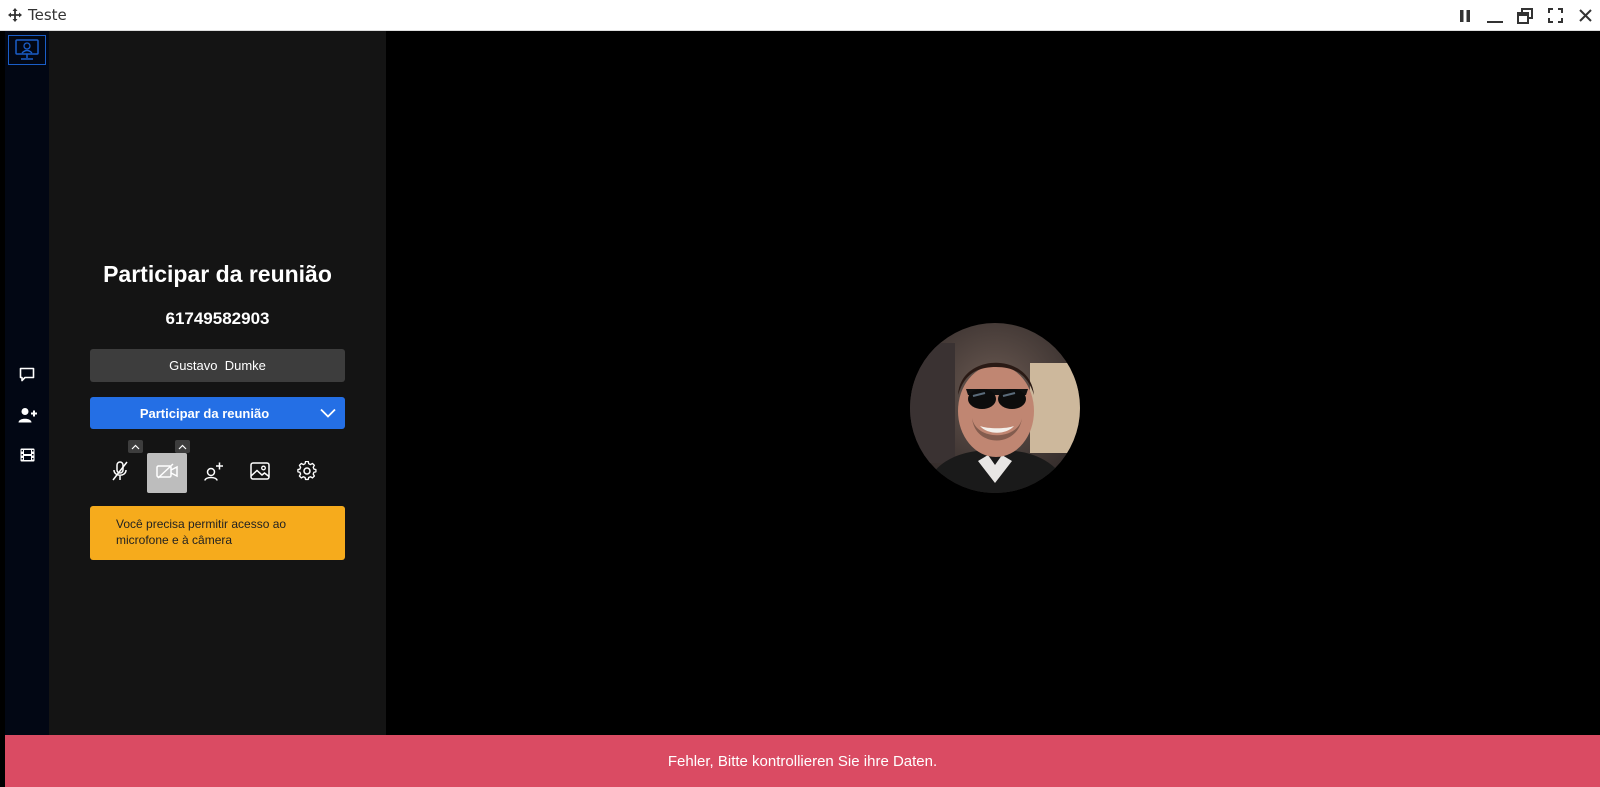  What do you see at coordinates (800, 15) in the screenshot?
I see `title-bar: Teste` at bounding box center [800, 15].